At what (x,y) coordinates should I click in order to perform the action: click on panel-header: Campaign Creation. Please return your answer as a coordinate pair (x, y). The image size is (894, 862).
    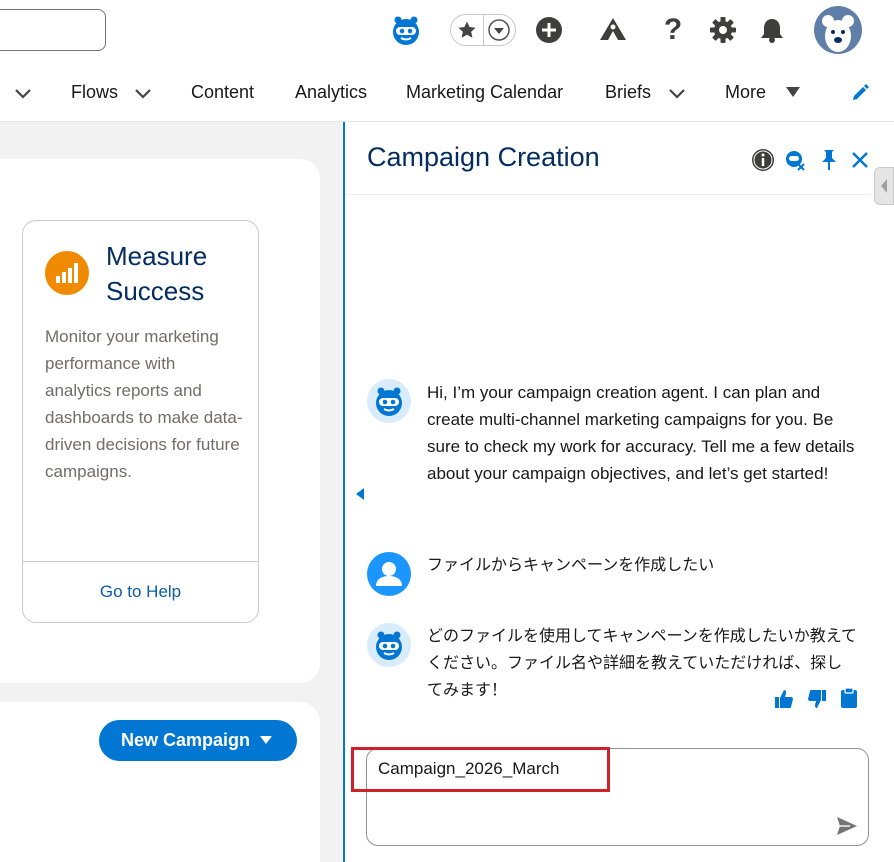
    Looking at the image, I should click on (608, 158).